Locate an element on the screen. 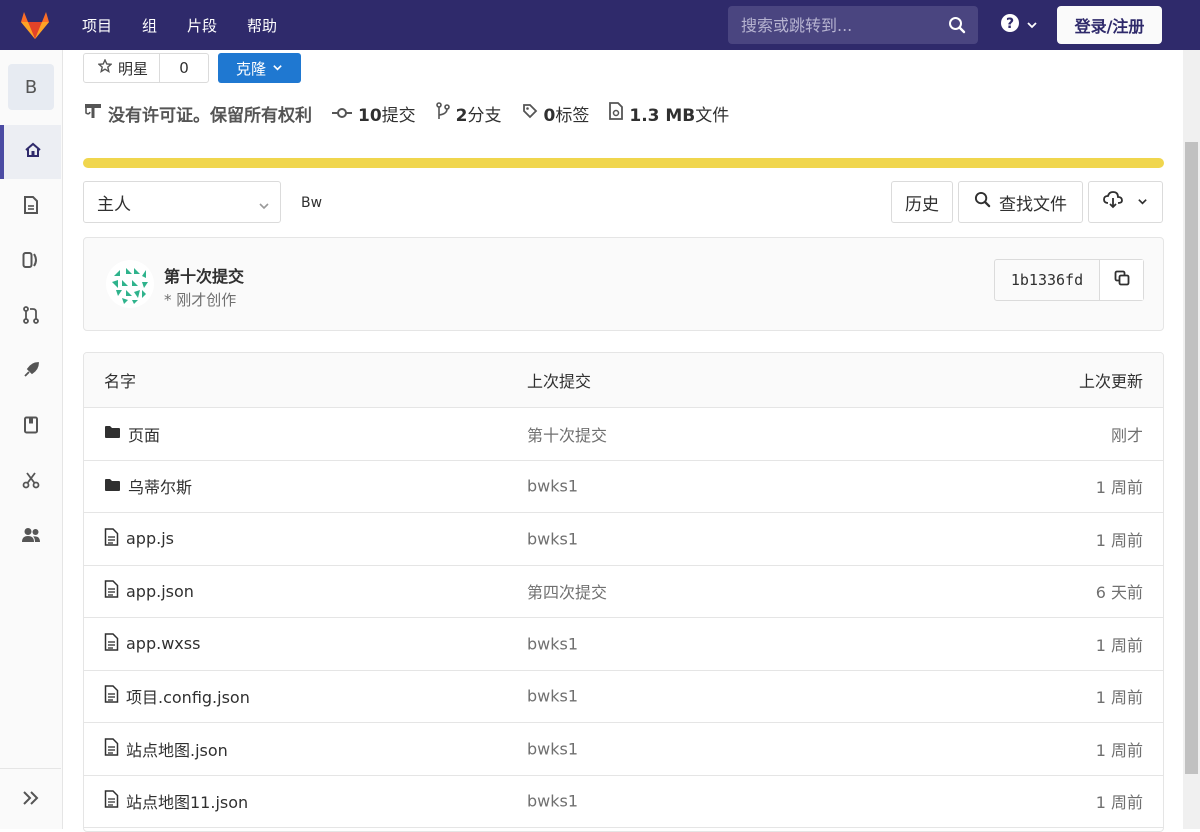  branch-select: 主人 is located at coordinates (182, 202).